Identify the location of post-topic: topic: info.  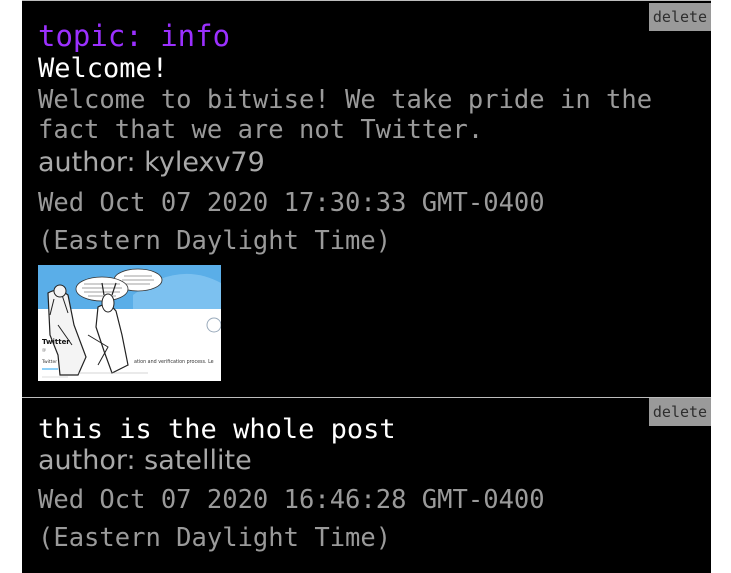
(134, 36).